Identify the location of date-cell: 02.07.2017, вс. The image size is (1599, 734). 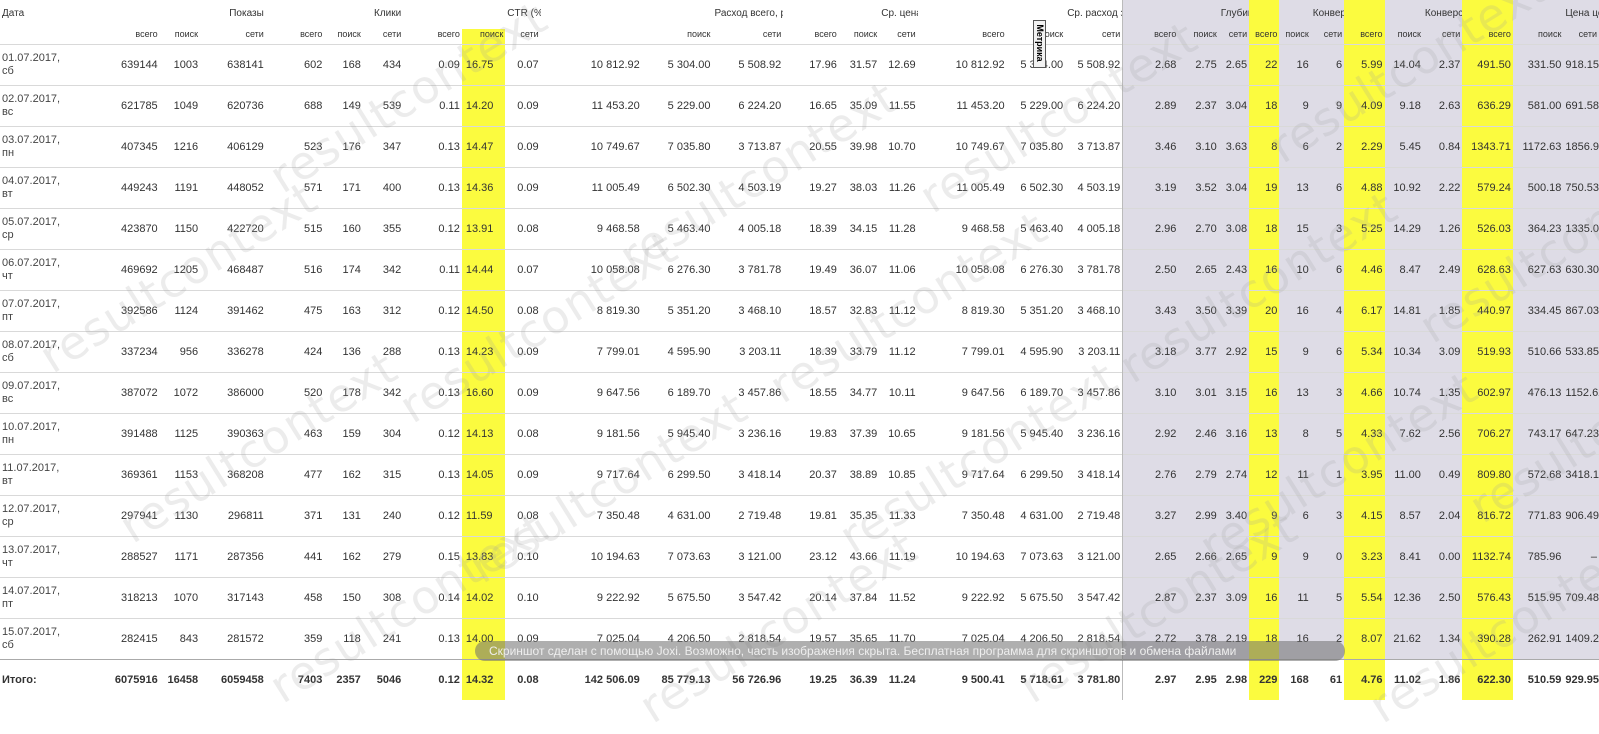
(35, 106).